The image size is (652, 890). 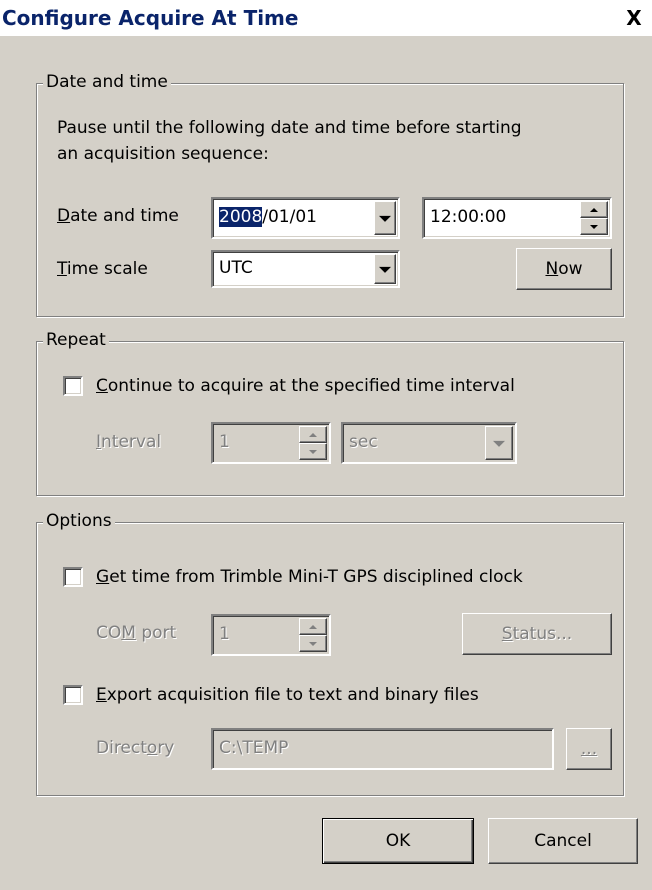 I want to click on time-scale-select: UTC, so click(x=305, y=269).